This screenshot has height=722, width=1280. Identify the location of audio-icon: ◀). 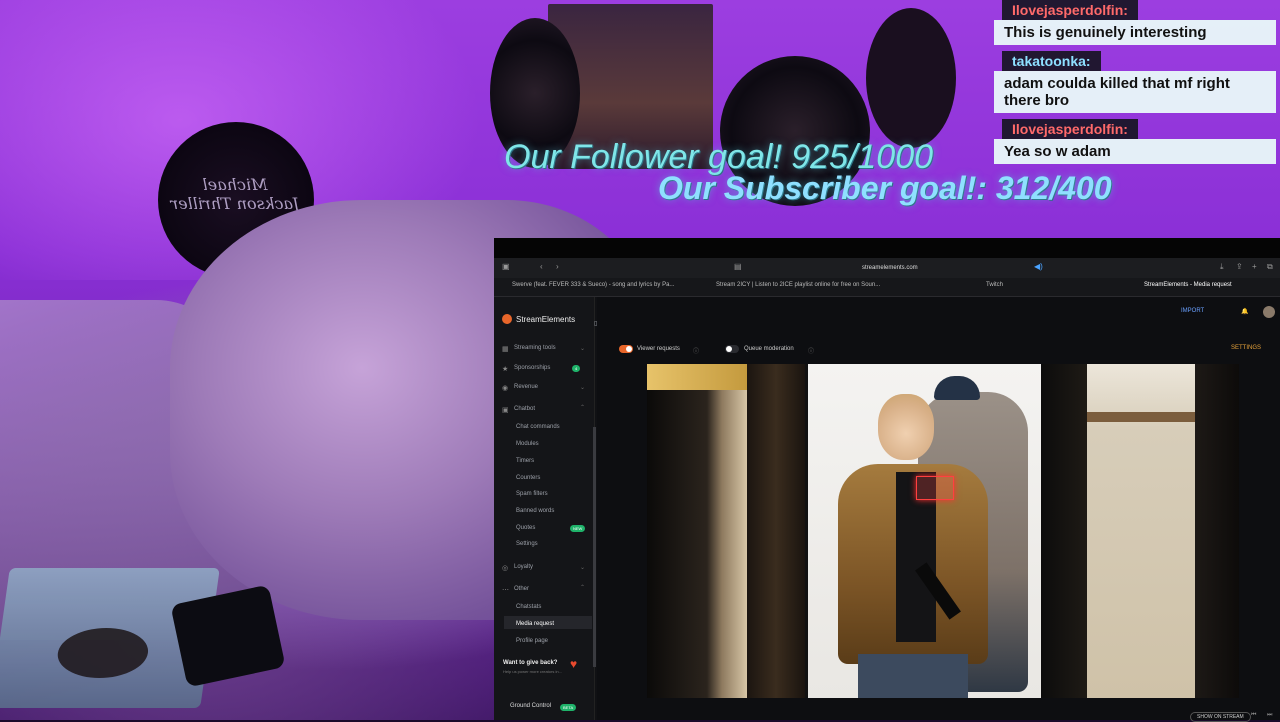
(1038, 266).